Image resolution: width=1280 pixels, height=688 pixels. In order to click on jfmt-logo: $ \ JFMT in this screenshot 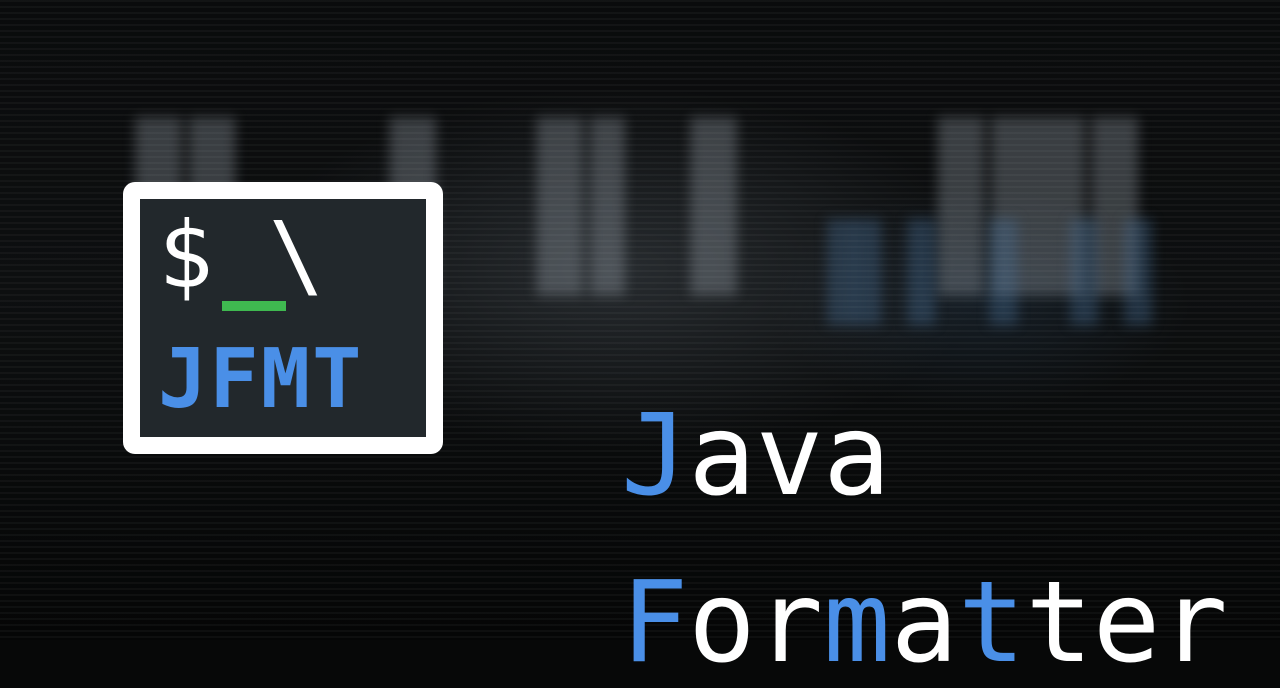, I will do `click(283, 318)`.